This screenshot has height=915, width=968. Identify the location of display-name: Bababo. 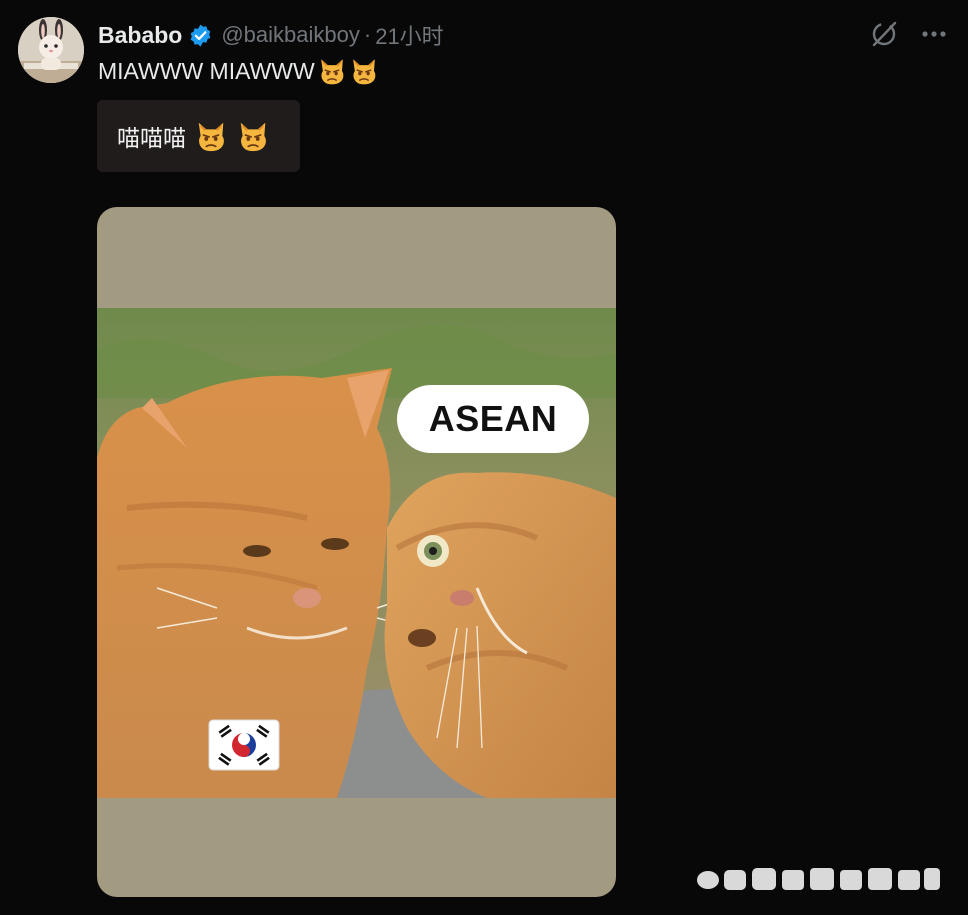
(140, 35).